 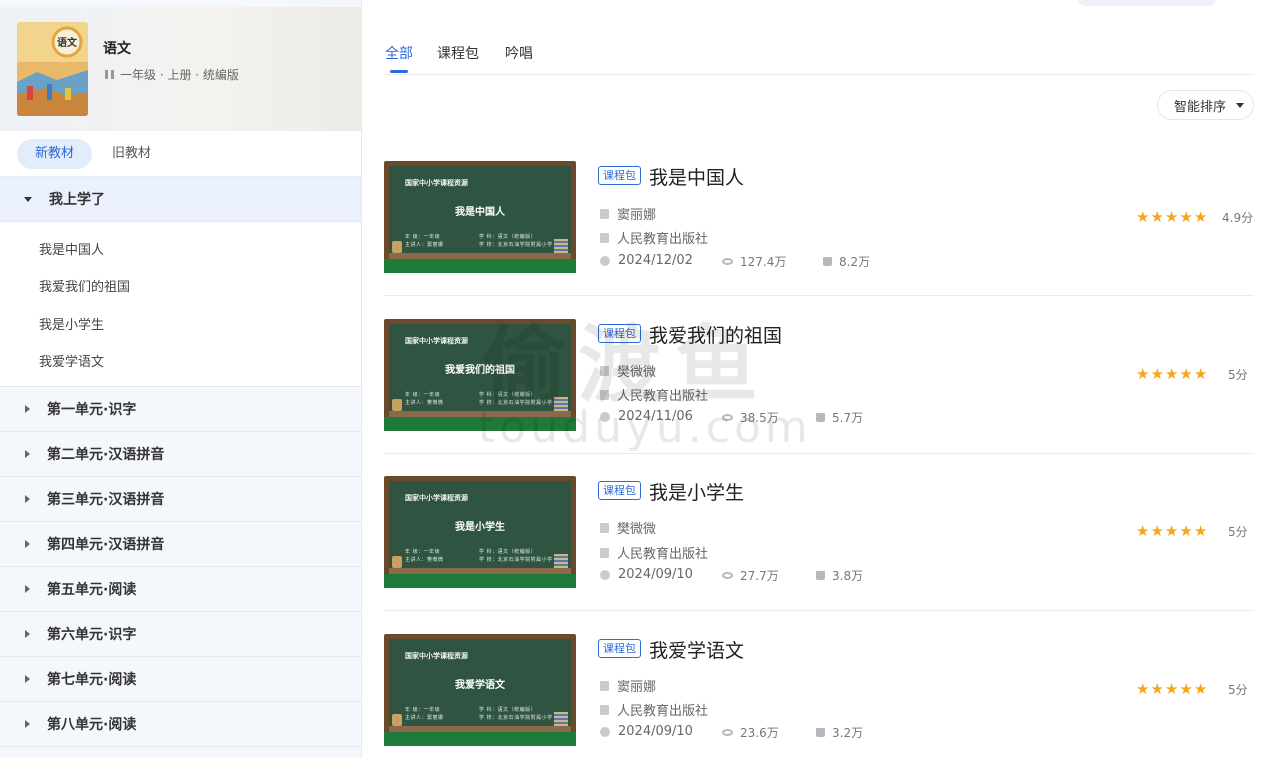 What do you see at coordinates (1205, 105) in the screenshot?
I see `sort-dropdown: 智能排序` at bounding box center [1205, 105].